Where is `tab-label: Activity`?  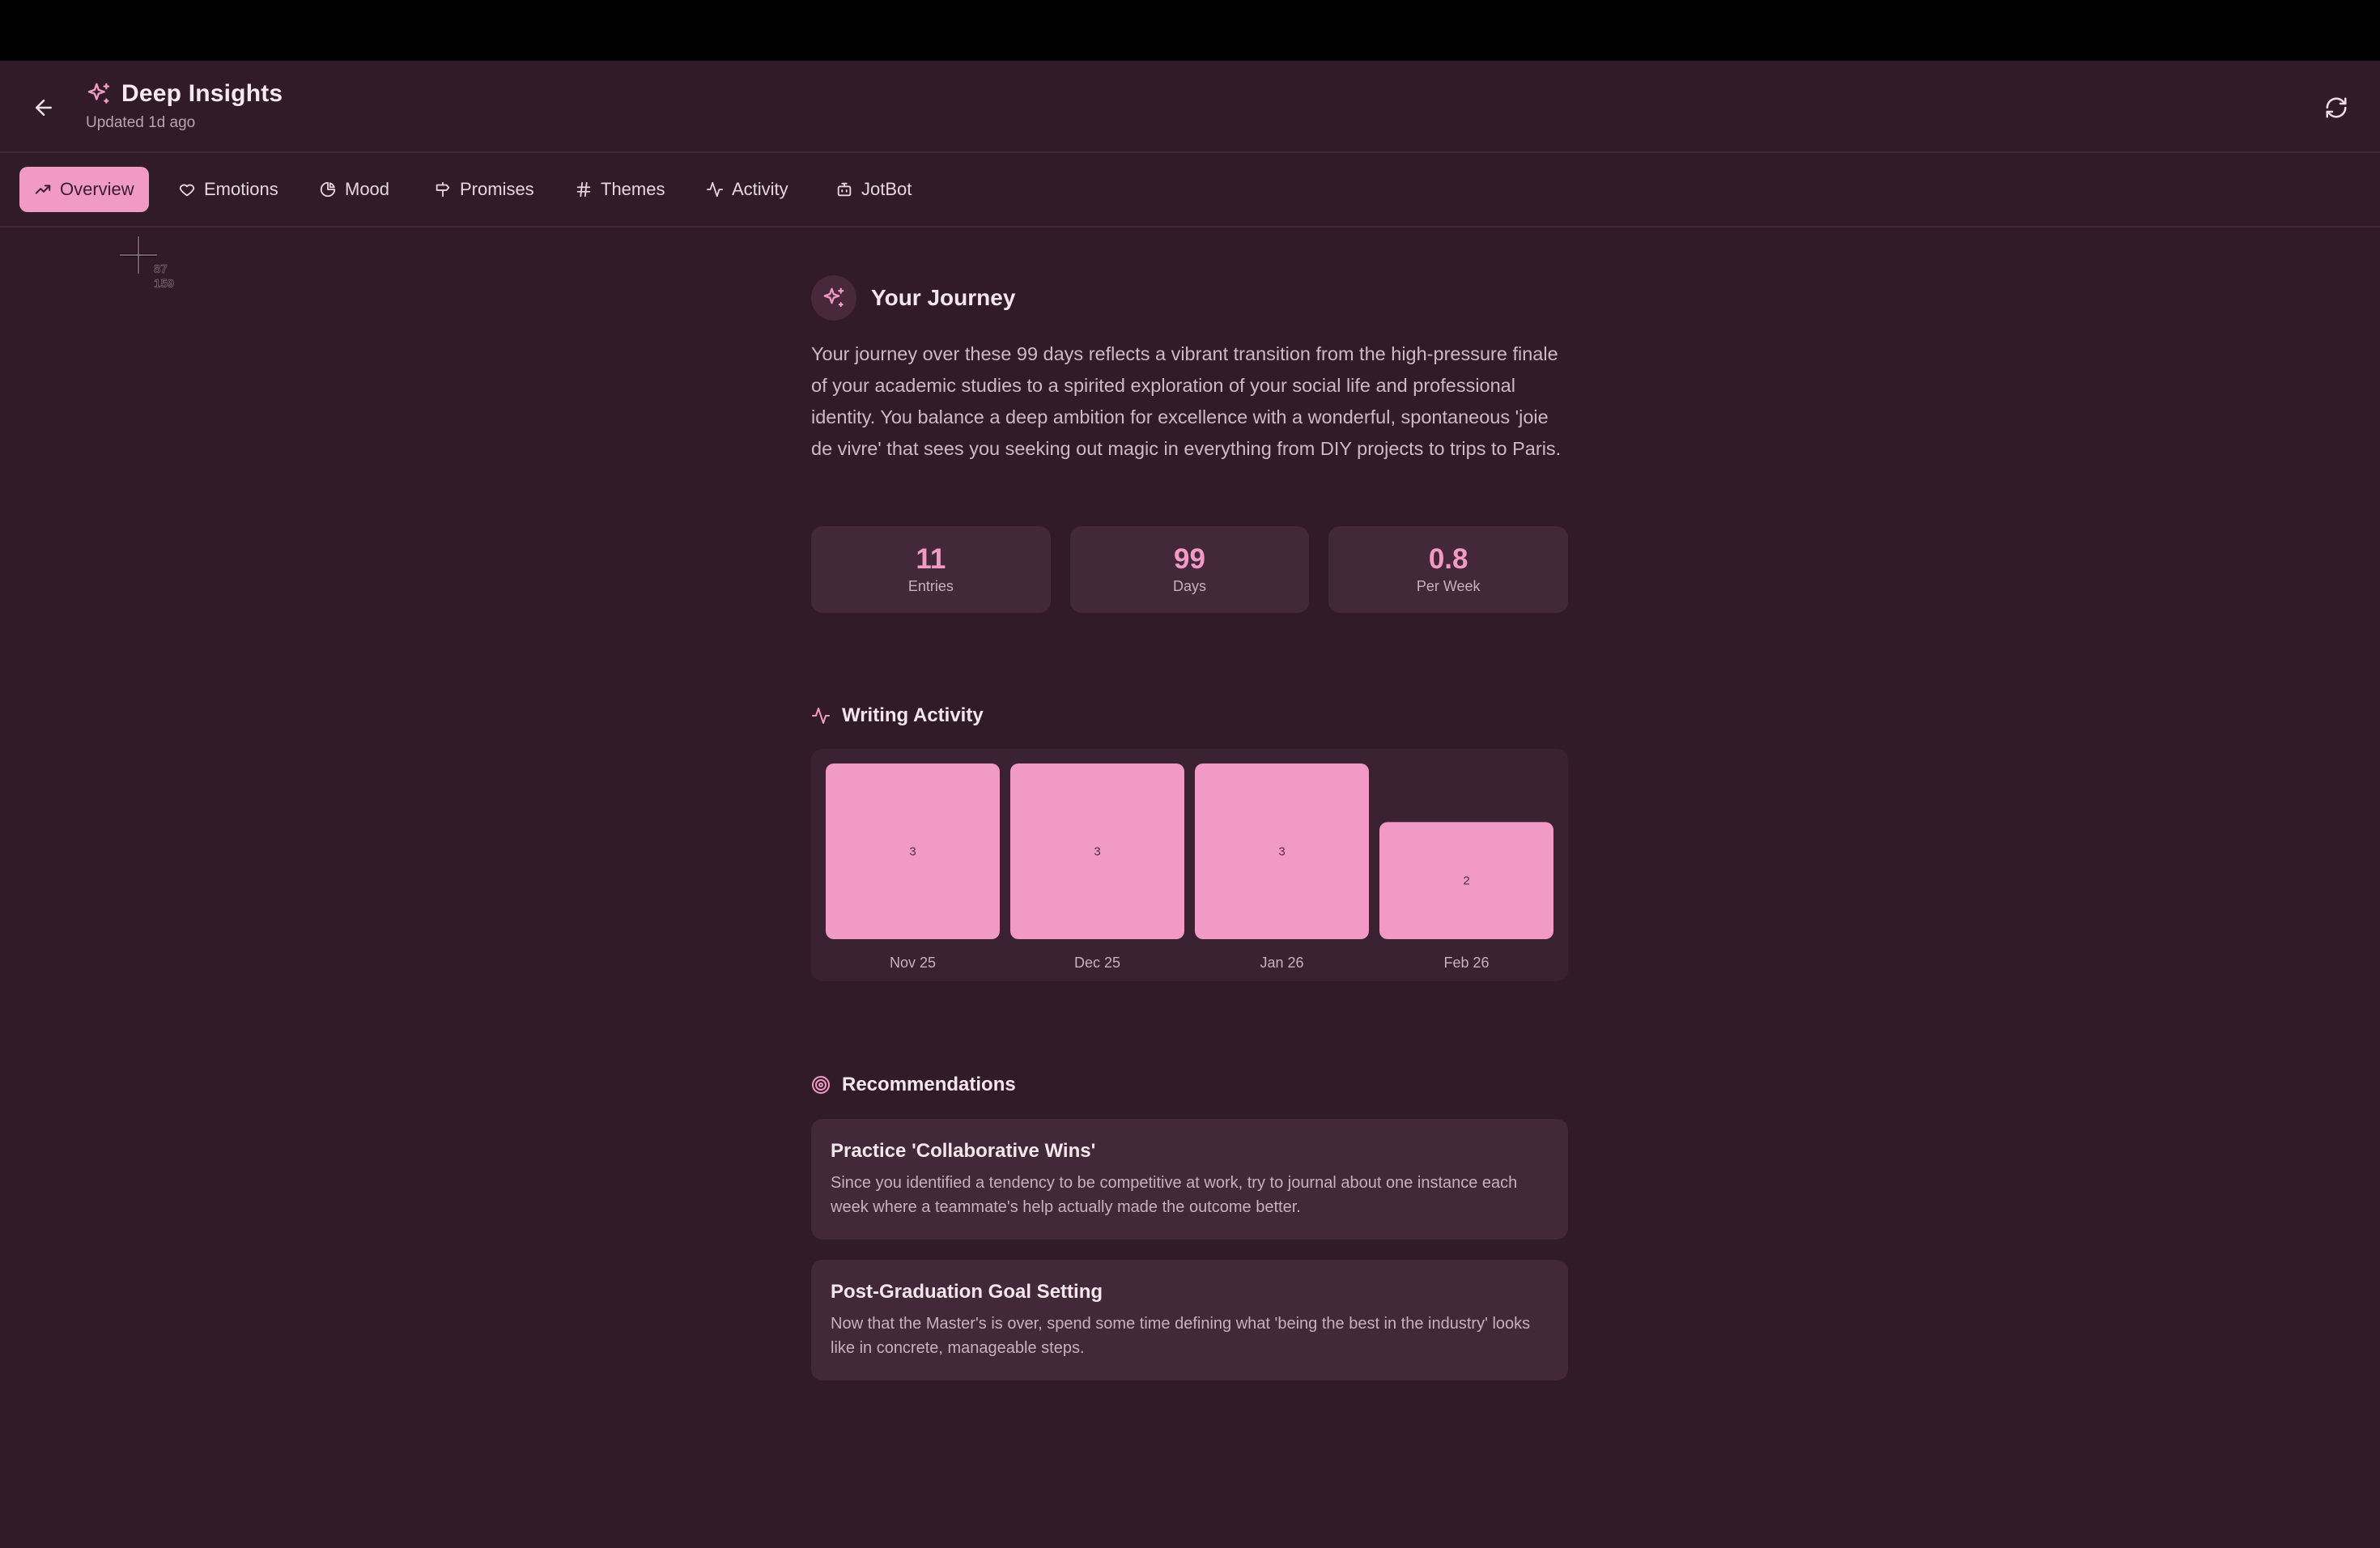
tab-label: Activity is located at coordinates (760, 189).